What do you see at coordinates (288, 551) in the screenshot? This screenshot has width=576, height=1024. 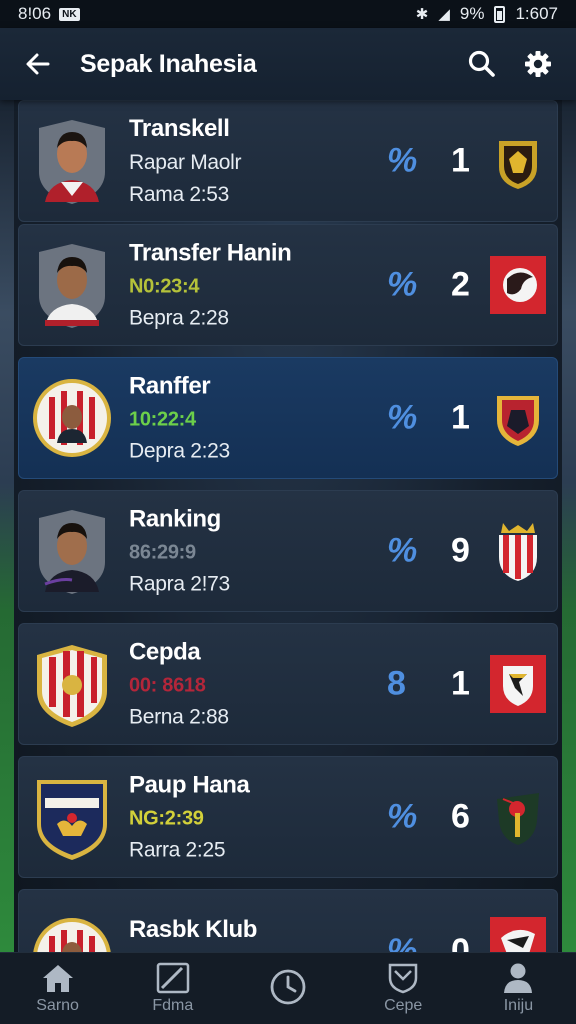 I see `list-item: Ranking 86:29:9 Rapra 2!73 % 9` at bounding box center [288, 551].